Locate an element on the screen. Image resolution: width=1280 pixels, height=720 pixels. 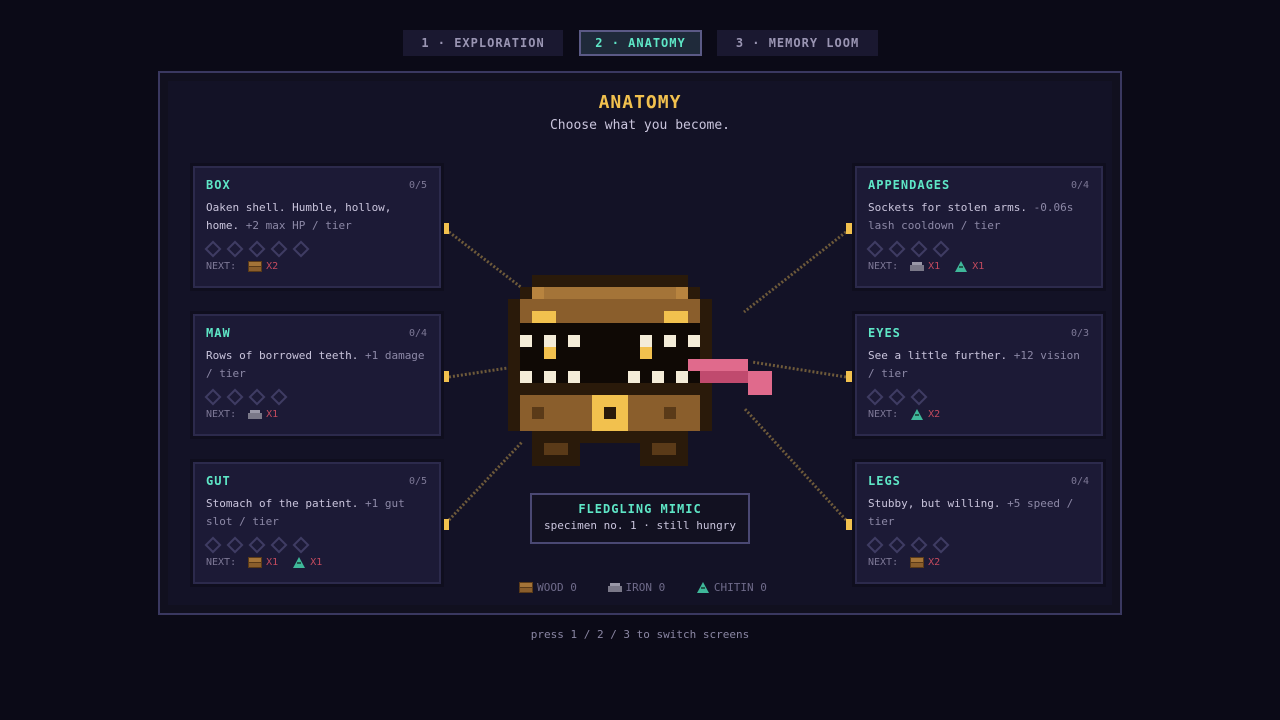
card-bonus: +2 max HP / tier is located at coordinates (298, 225).